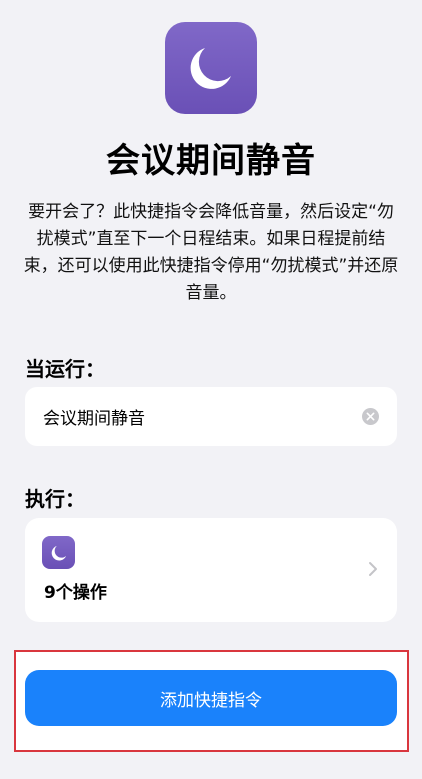 This screenshot has height=779, width=422. What do you see at coordinates (373, 569) in the screenshot?
I see `chevron-right-icon` at bounding box center [373, 569].